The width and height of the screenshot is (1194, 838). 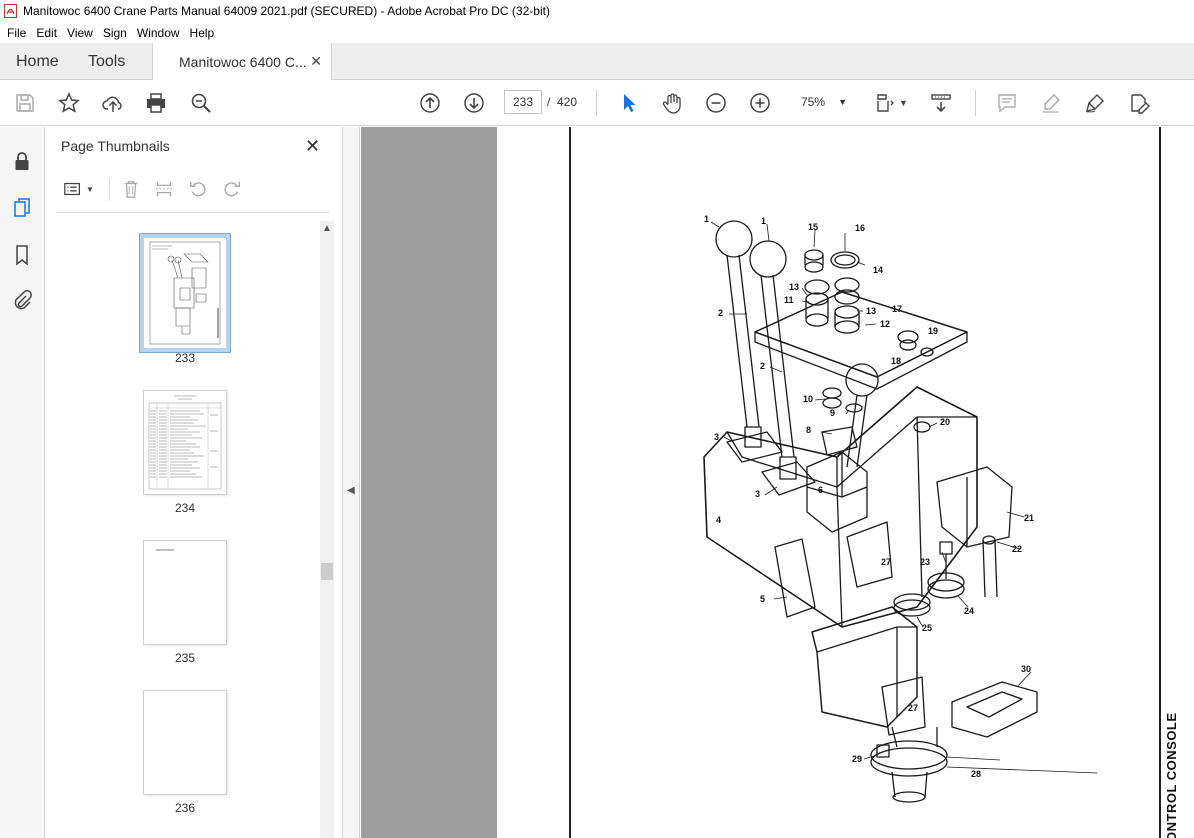 What do you see at coordinates (897, 309) in the screenshot?
I see `callout-label: 17` at bounding box center [897, 309].